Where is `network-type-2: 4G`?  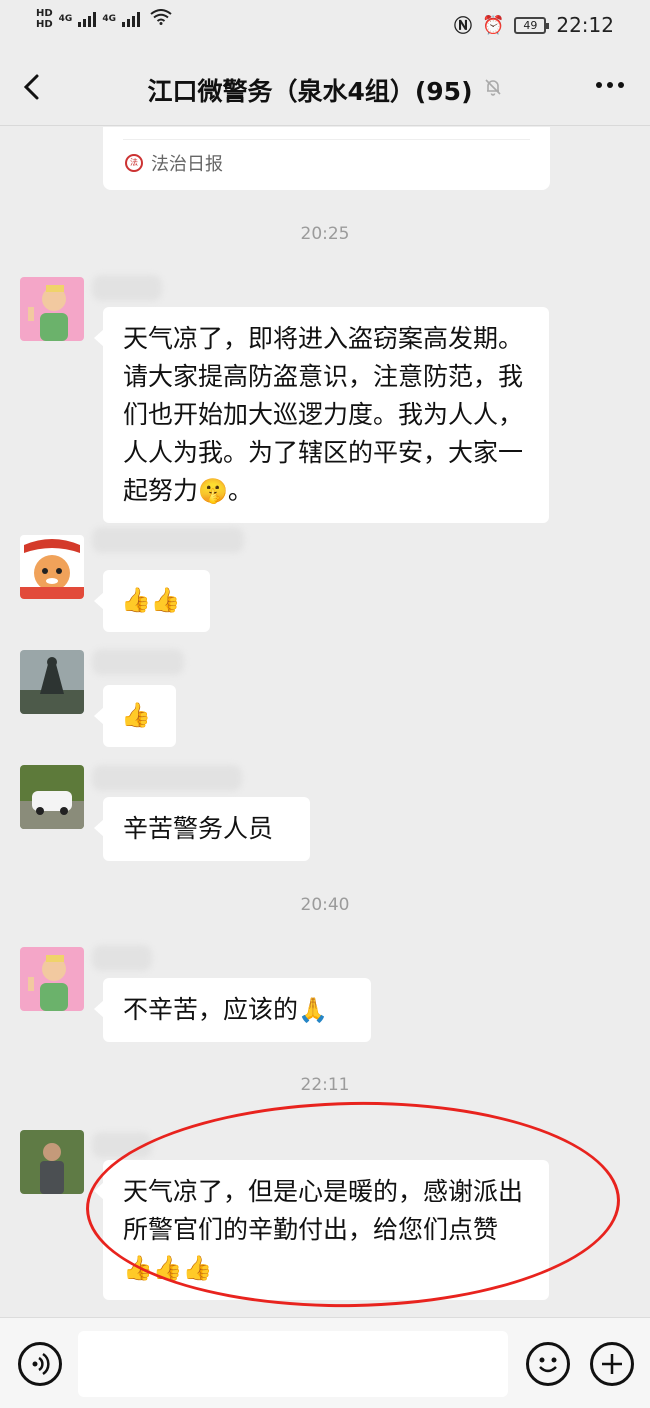
network-type-2: 4G is located at coordinates (109, 19).